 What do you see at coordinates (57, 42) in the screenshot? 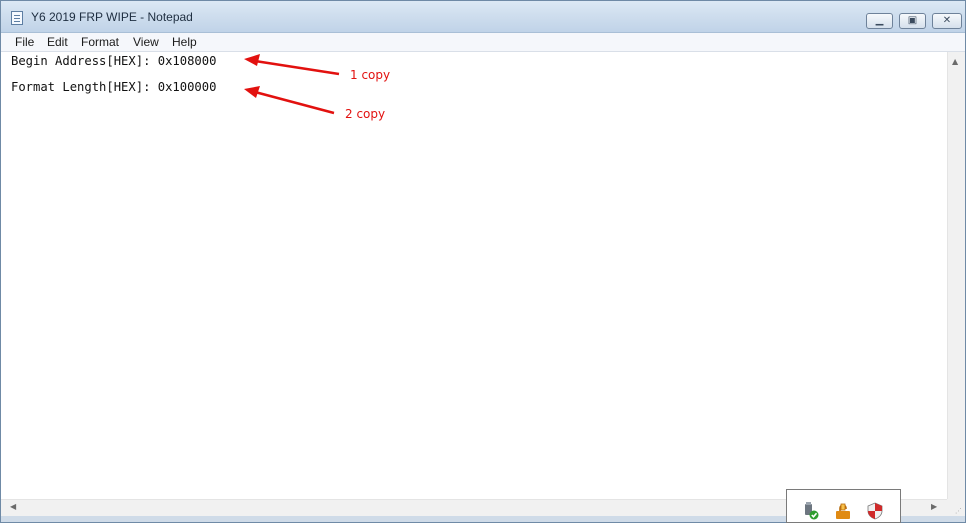
I see `menu-edit: Edit` at bounding box center [57, 42].